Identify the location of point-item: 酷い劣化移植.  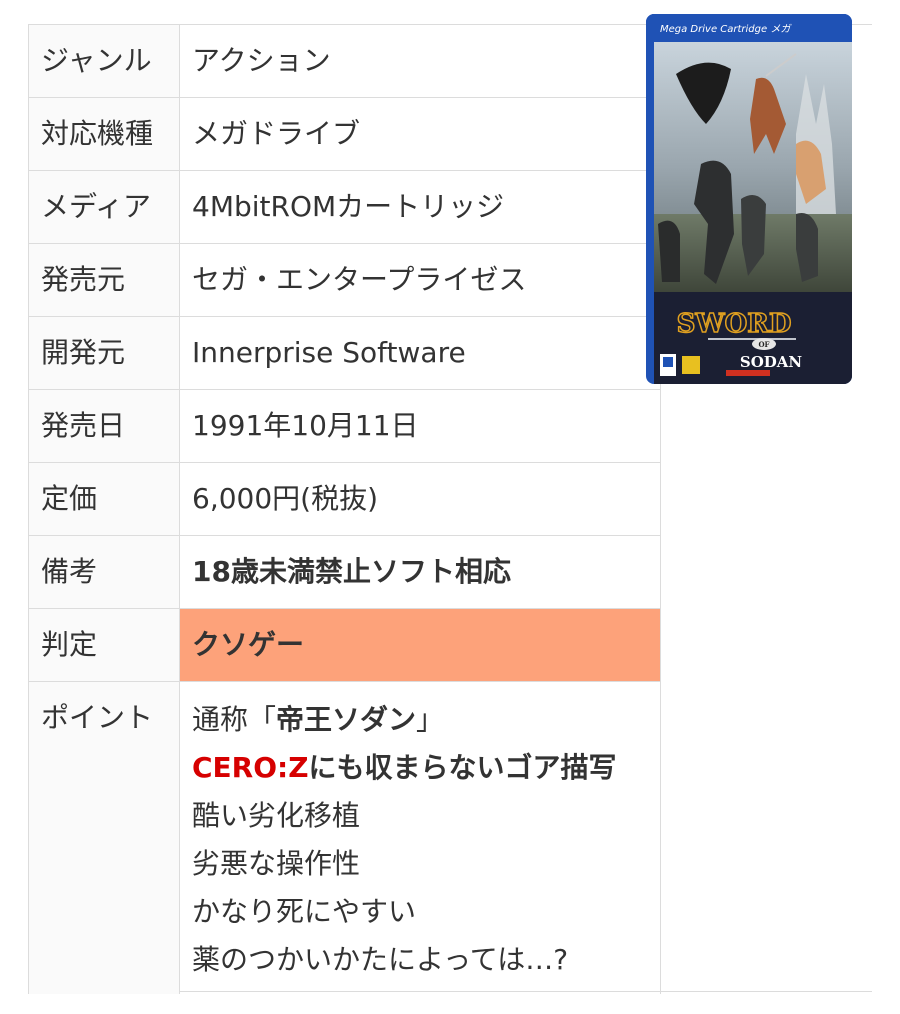
(276, 815).